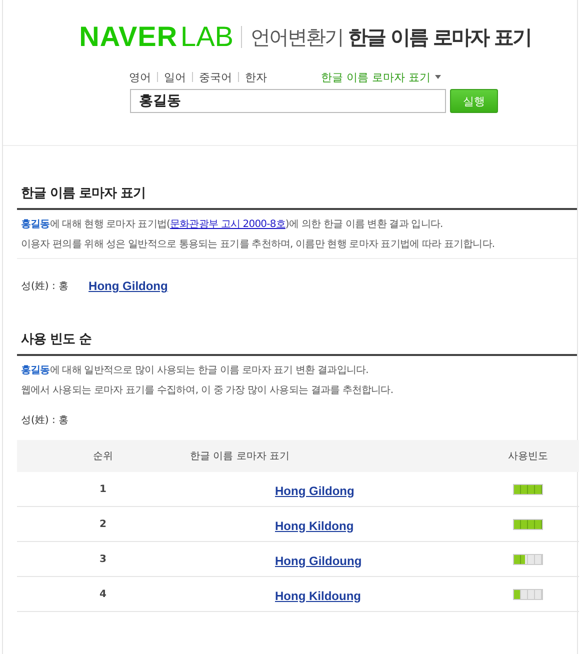 The image size is (580, 654). What do you see at coordinates (333, 456) in the screenshot?
I see `column-header: 한글 이름 로마자 표기` at bounding box center [333, 456].